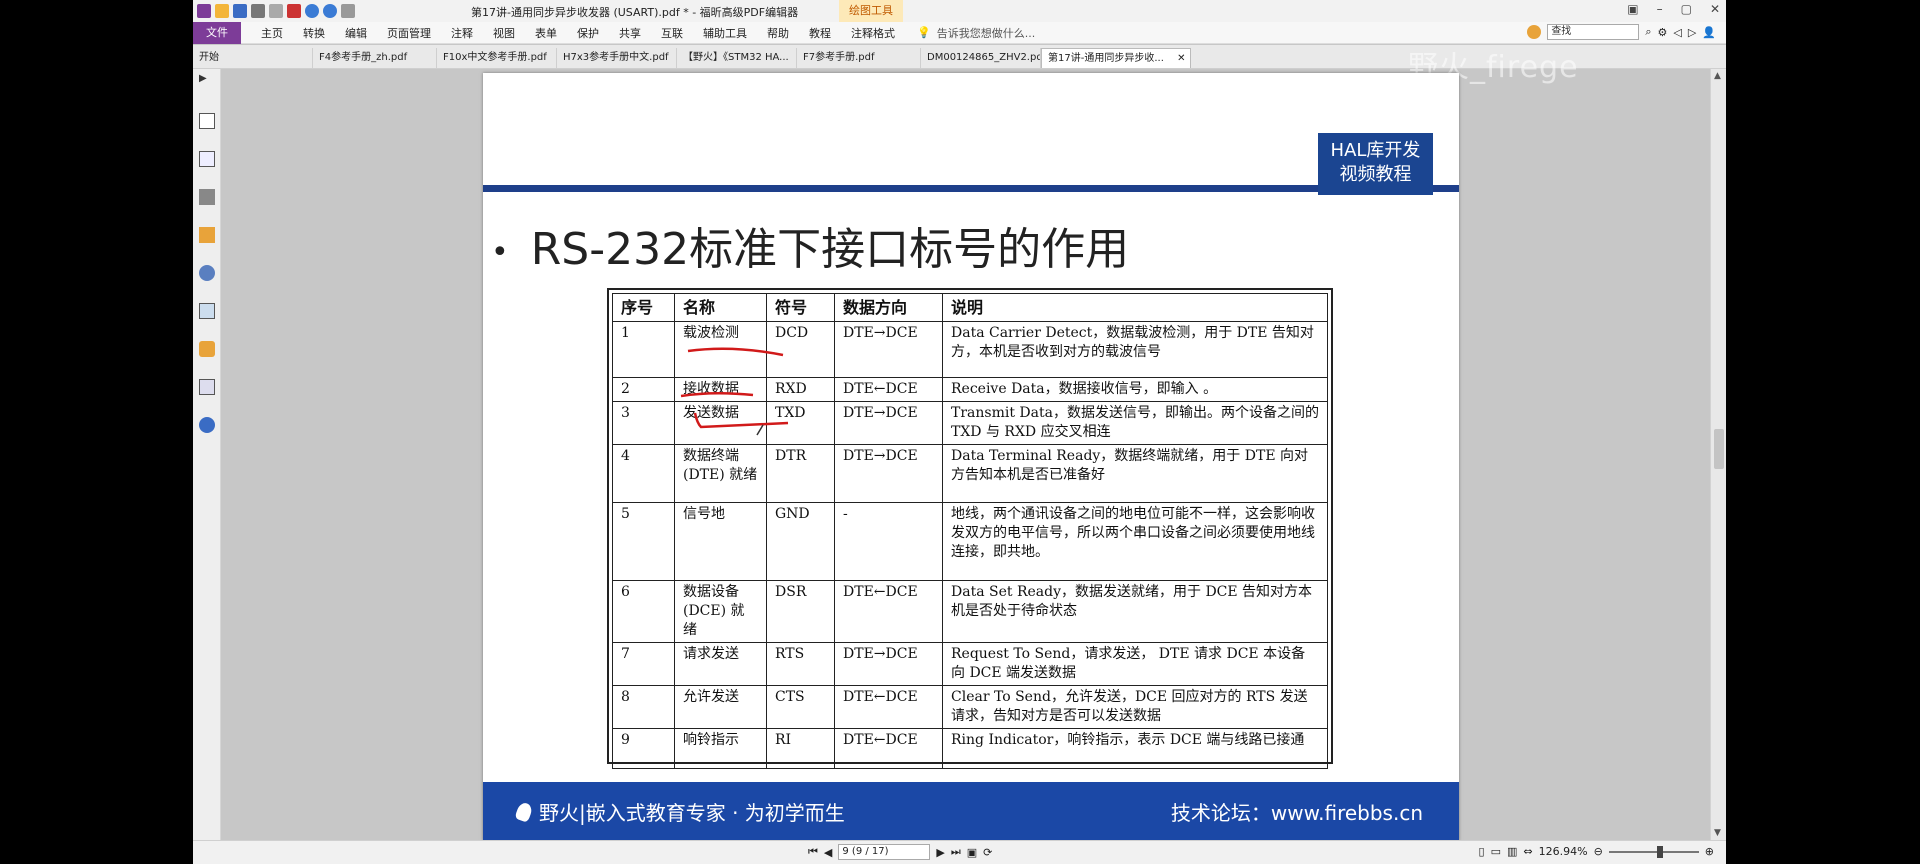 The image size is (1920, 864). I want to click on fields-icon, so click(207, 387).